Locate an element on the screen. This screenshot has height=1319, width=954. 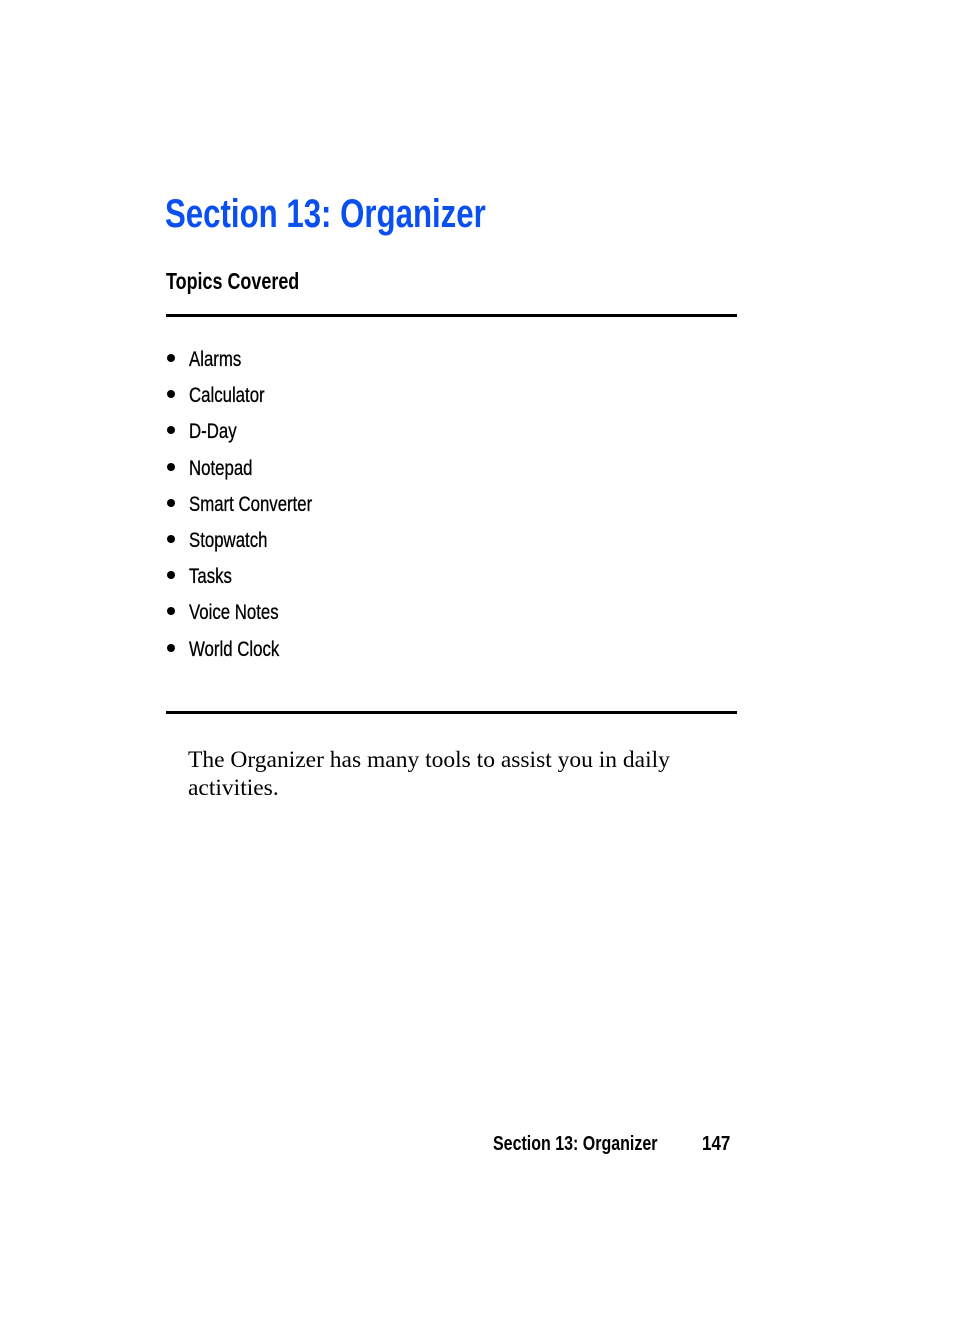
footer-section-title: Section 13: Organizer is located at coordinates (575, 1144).